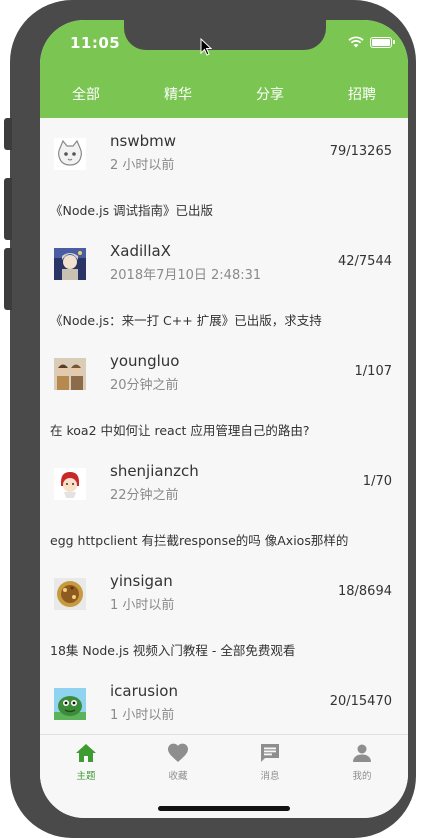  What do you see at coordinates (270, 95) in the screenshot?
I see `tab-label: 分享` at bounding box center [270, 95].